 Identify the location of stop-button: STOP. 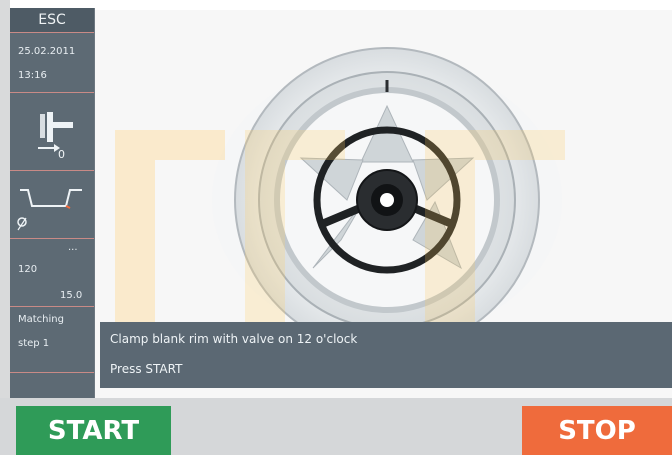
(597, 430).